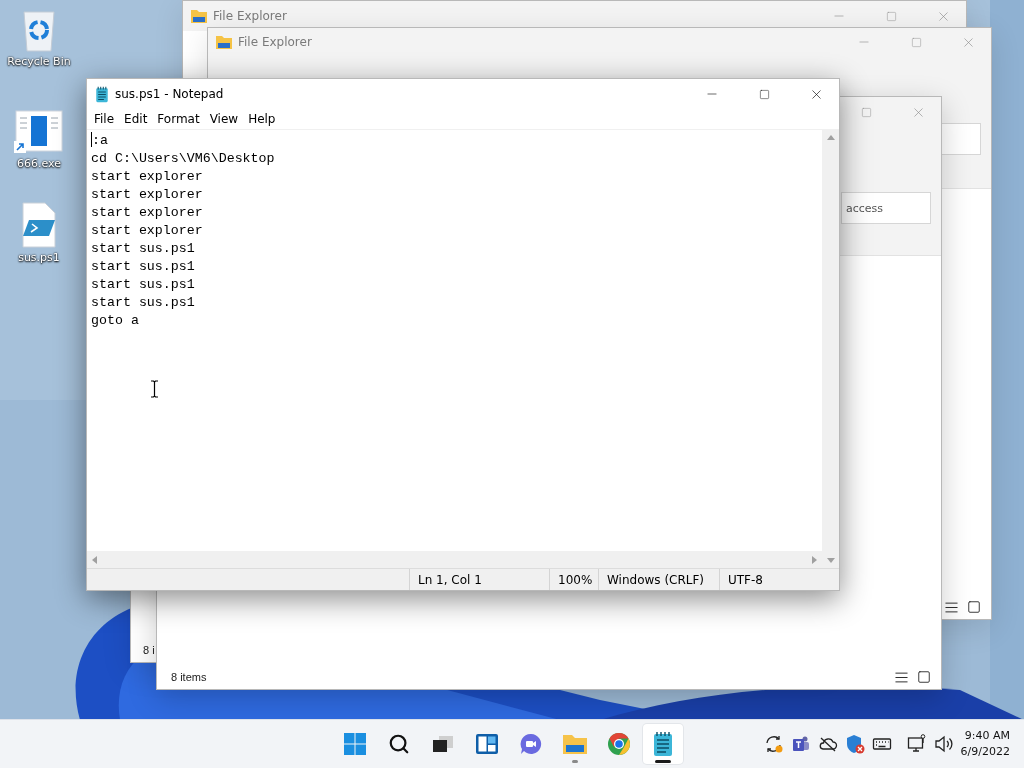 The height and width of the screenshot is (768, 1024). Describe the element at coordinates (178, 119) in the screenshot. I see `menu-item: Format` at that location.